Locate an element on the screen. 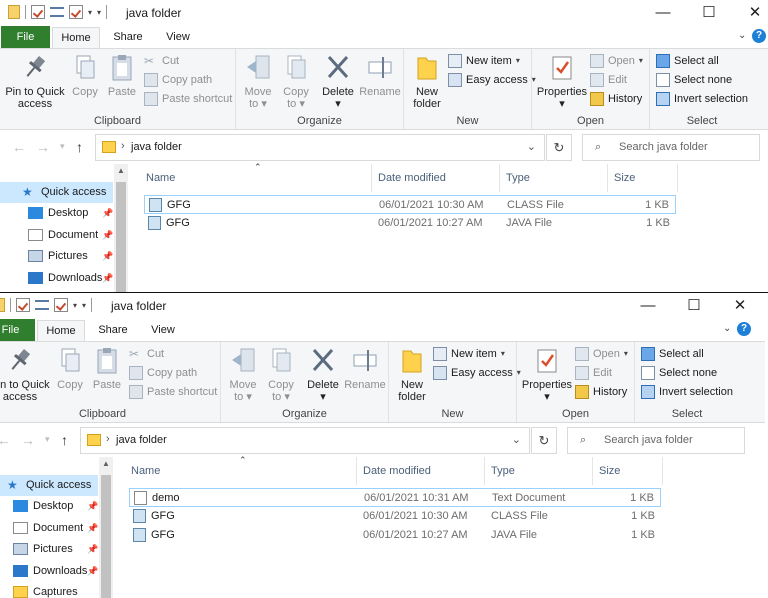 The width and height of the screenshot is (768, 598). file-row: GFG 06/01/2021 10:27 AM JAVA File 1 KB is located at coordinates (395, 535).